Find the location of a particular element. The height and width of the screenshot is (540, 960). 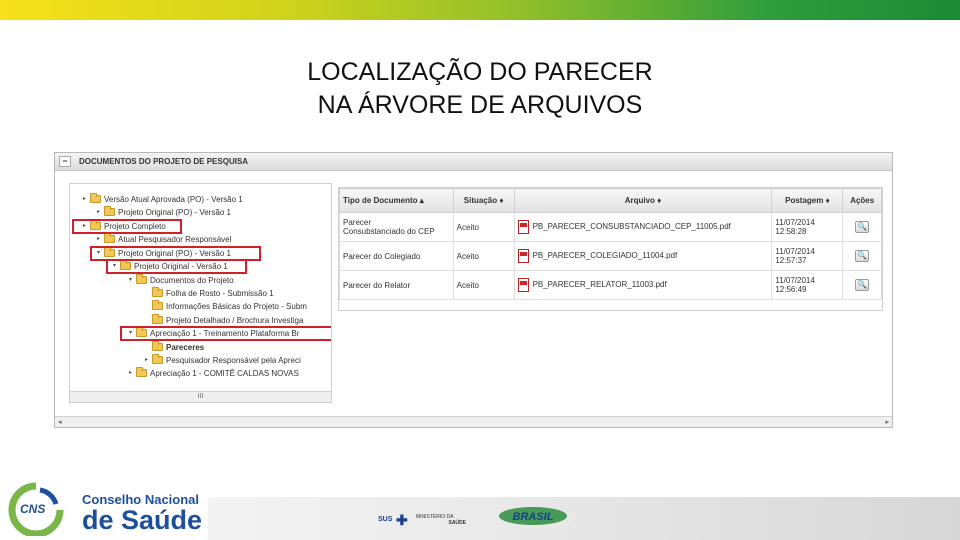

tree-item: ▸ Atual Pesquisador Responsável is located at coordinates (163, 239).